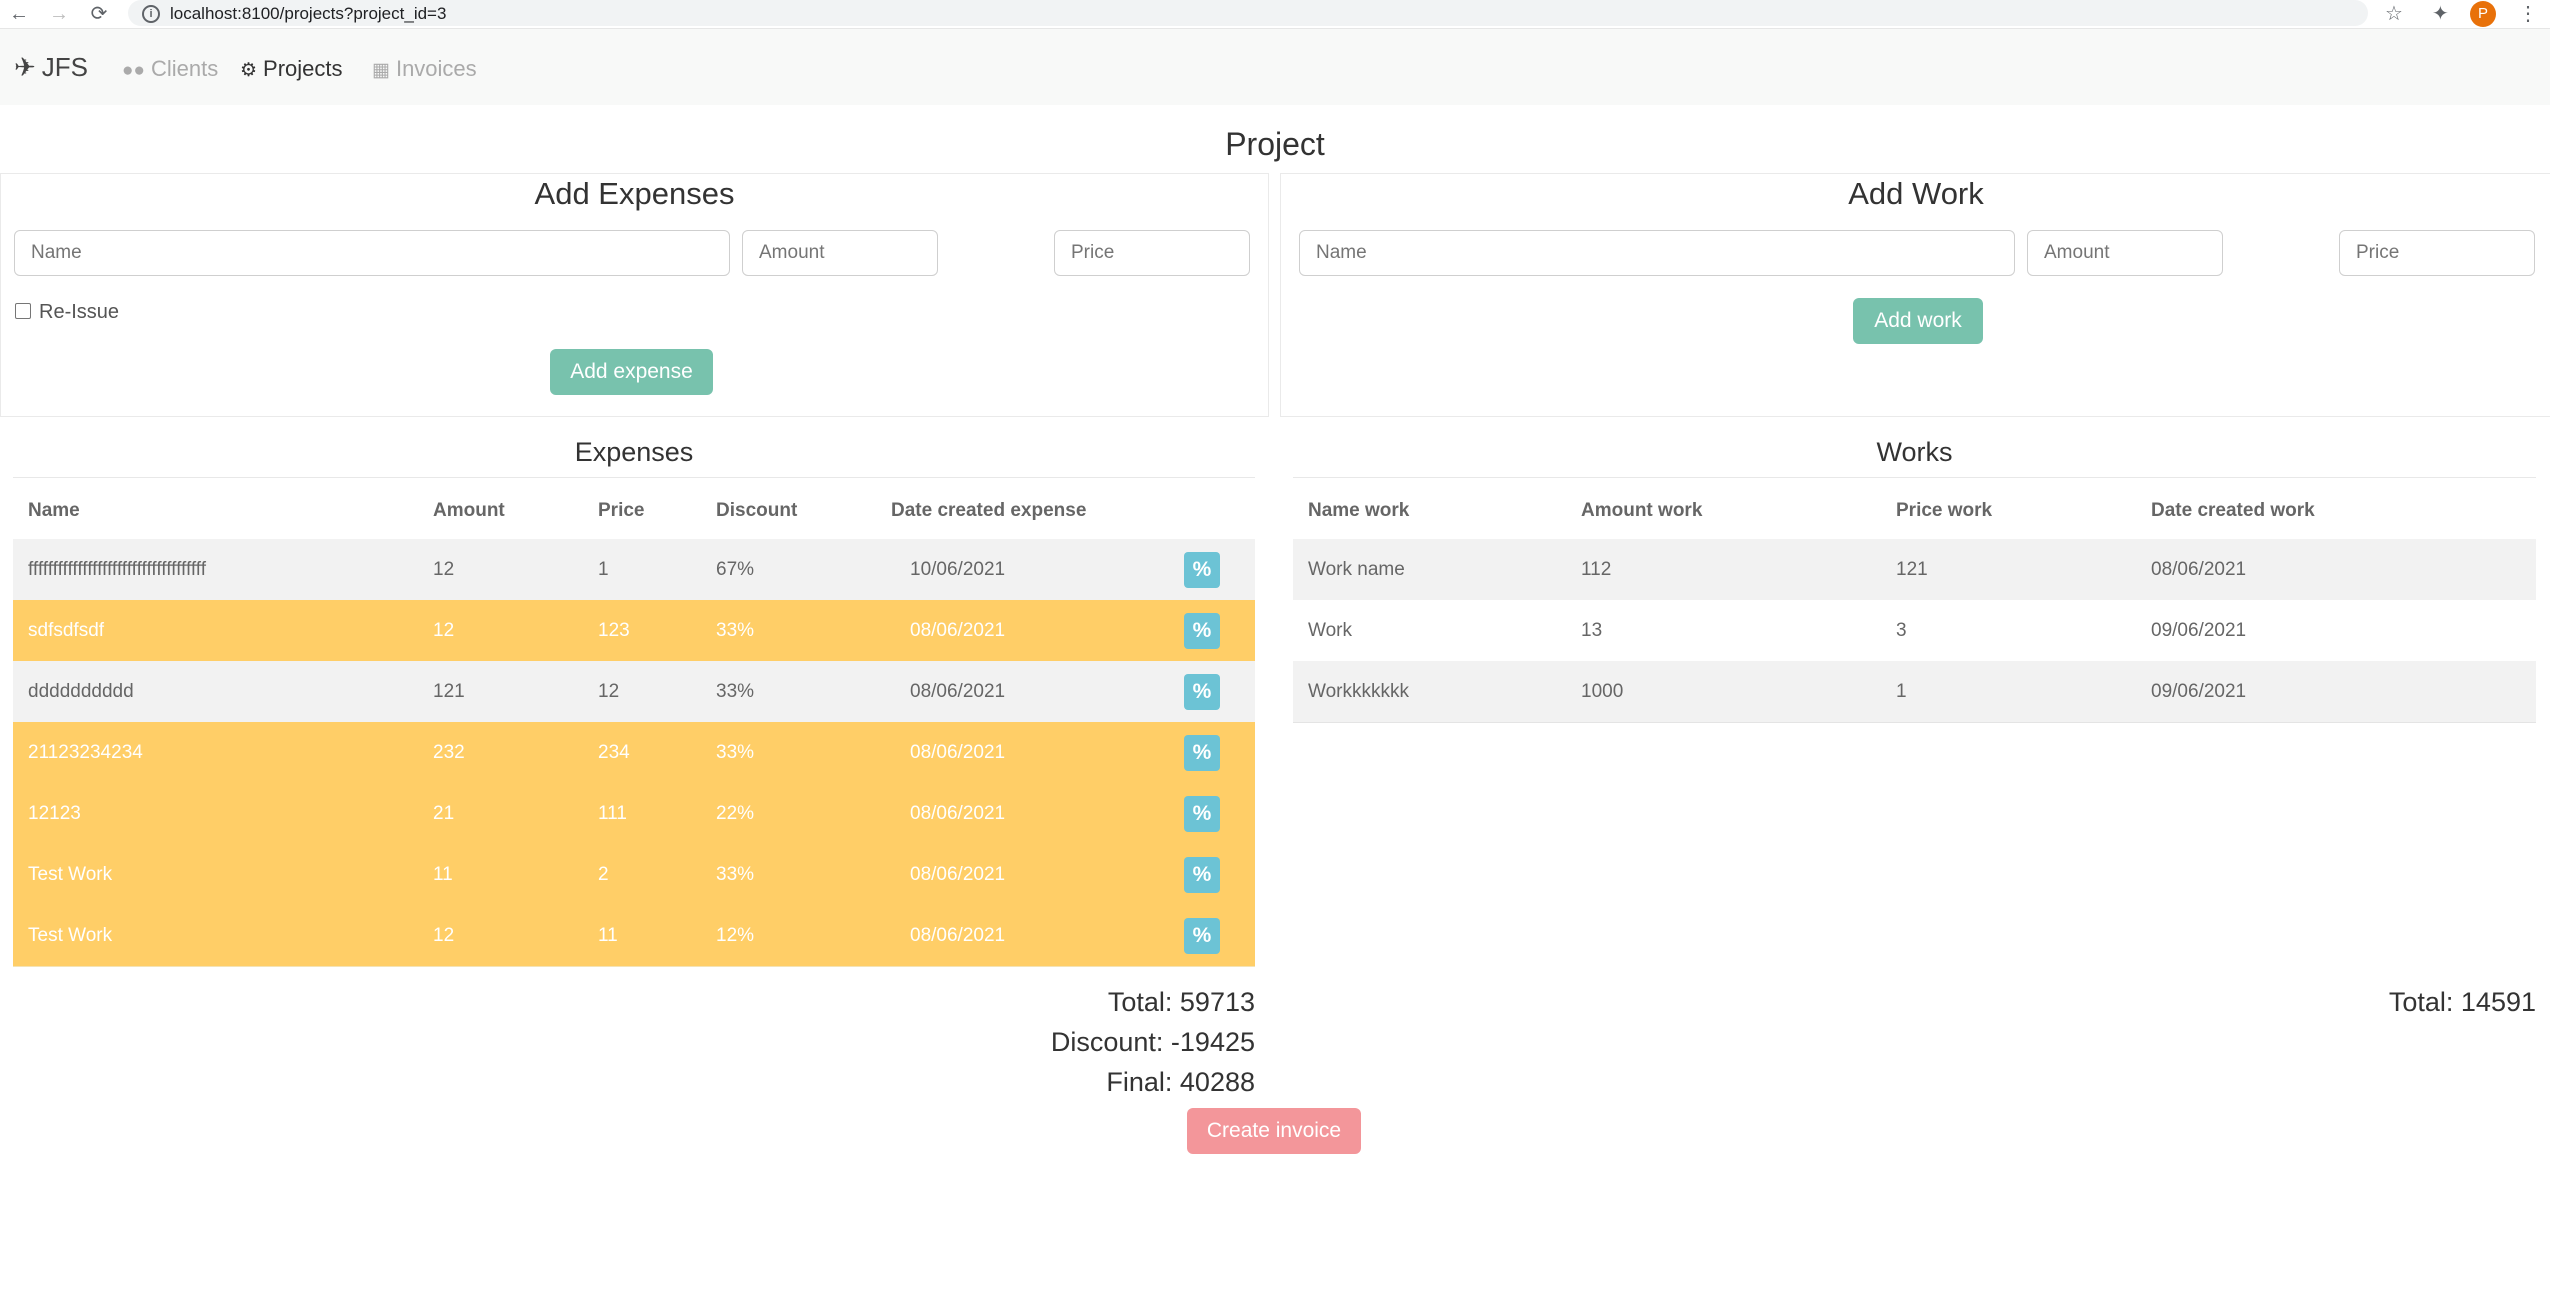 The height and width of the screenshot is (1298, 2550). What do you see at coordinates (840, 253) in the screenshot?
I see `expense-amount-input` at bounding box center [840, 253].